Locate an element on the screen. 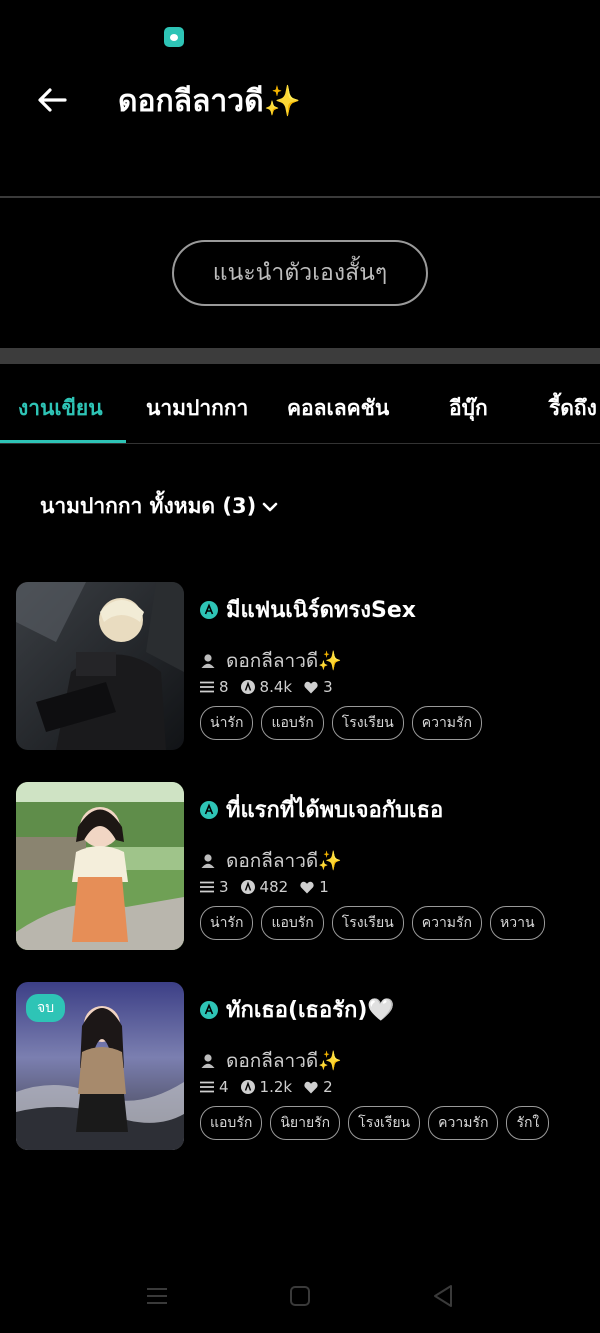 This screenshot has height=1333, width=600. home-icon is located at coordinates (300, 1296).